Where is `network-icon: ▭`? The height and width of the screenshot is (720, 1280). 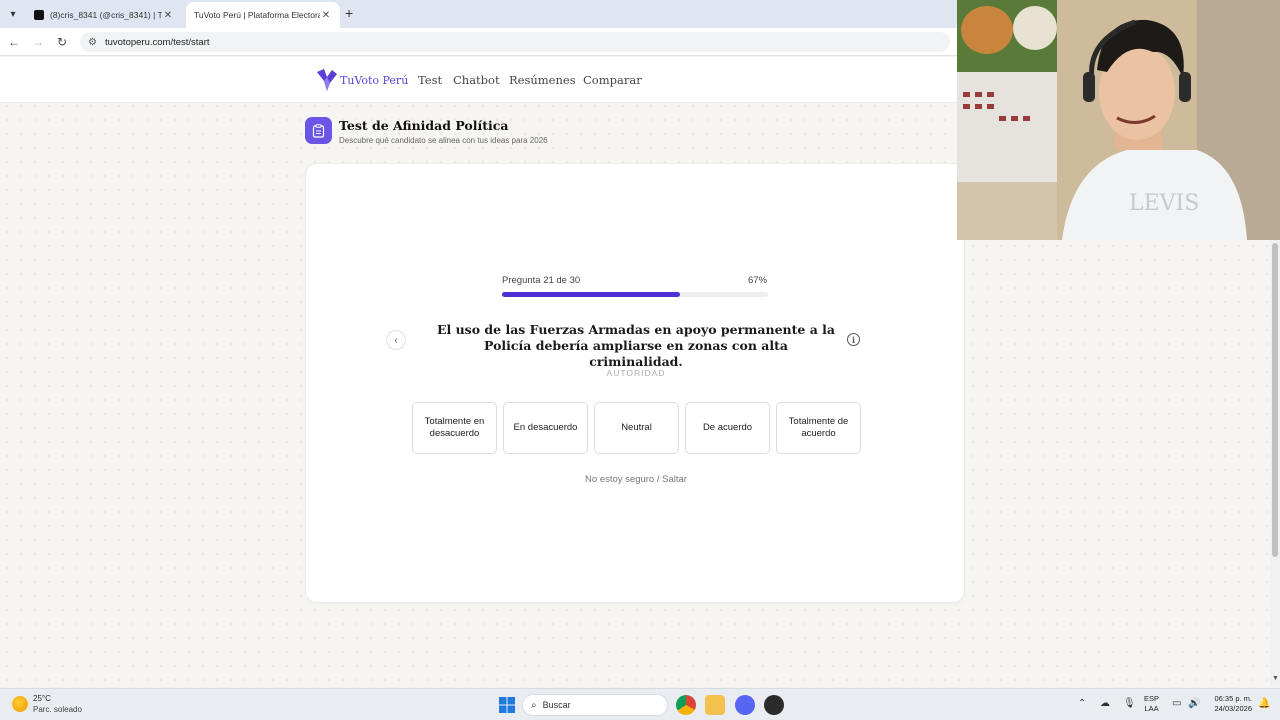 network-icon: ▭ is located at coordinates (1176, 703).